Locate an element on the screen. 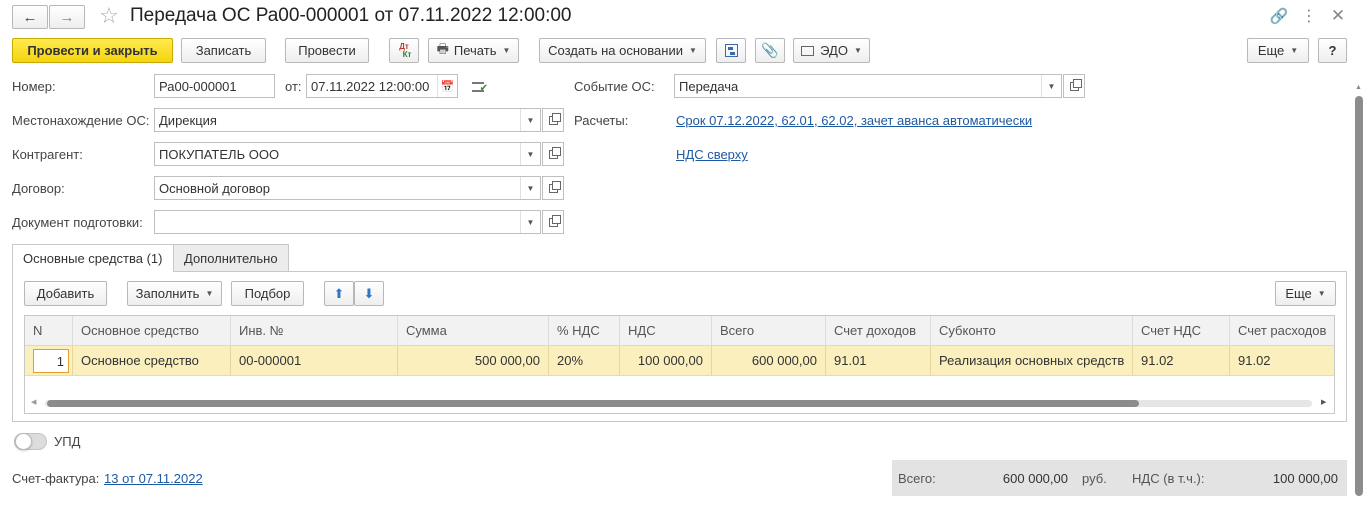  check-list-icon: ✔ is located at coordinates (478, 87).